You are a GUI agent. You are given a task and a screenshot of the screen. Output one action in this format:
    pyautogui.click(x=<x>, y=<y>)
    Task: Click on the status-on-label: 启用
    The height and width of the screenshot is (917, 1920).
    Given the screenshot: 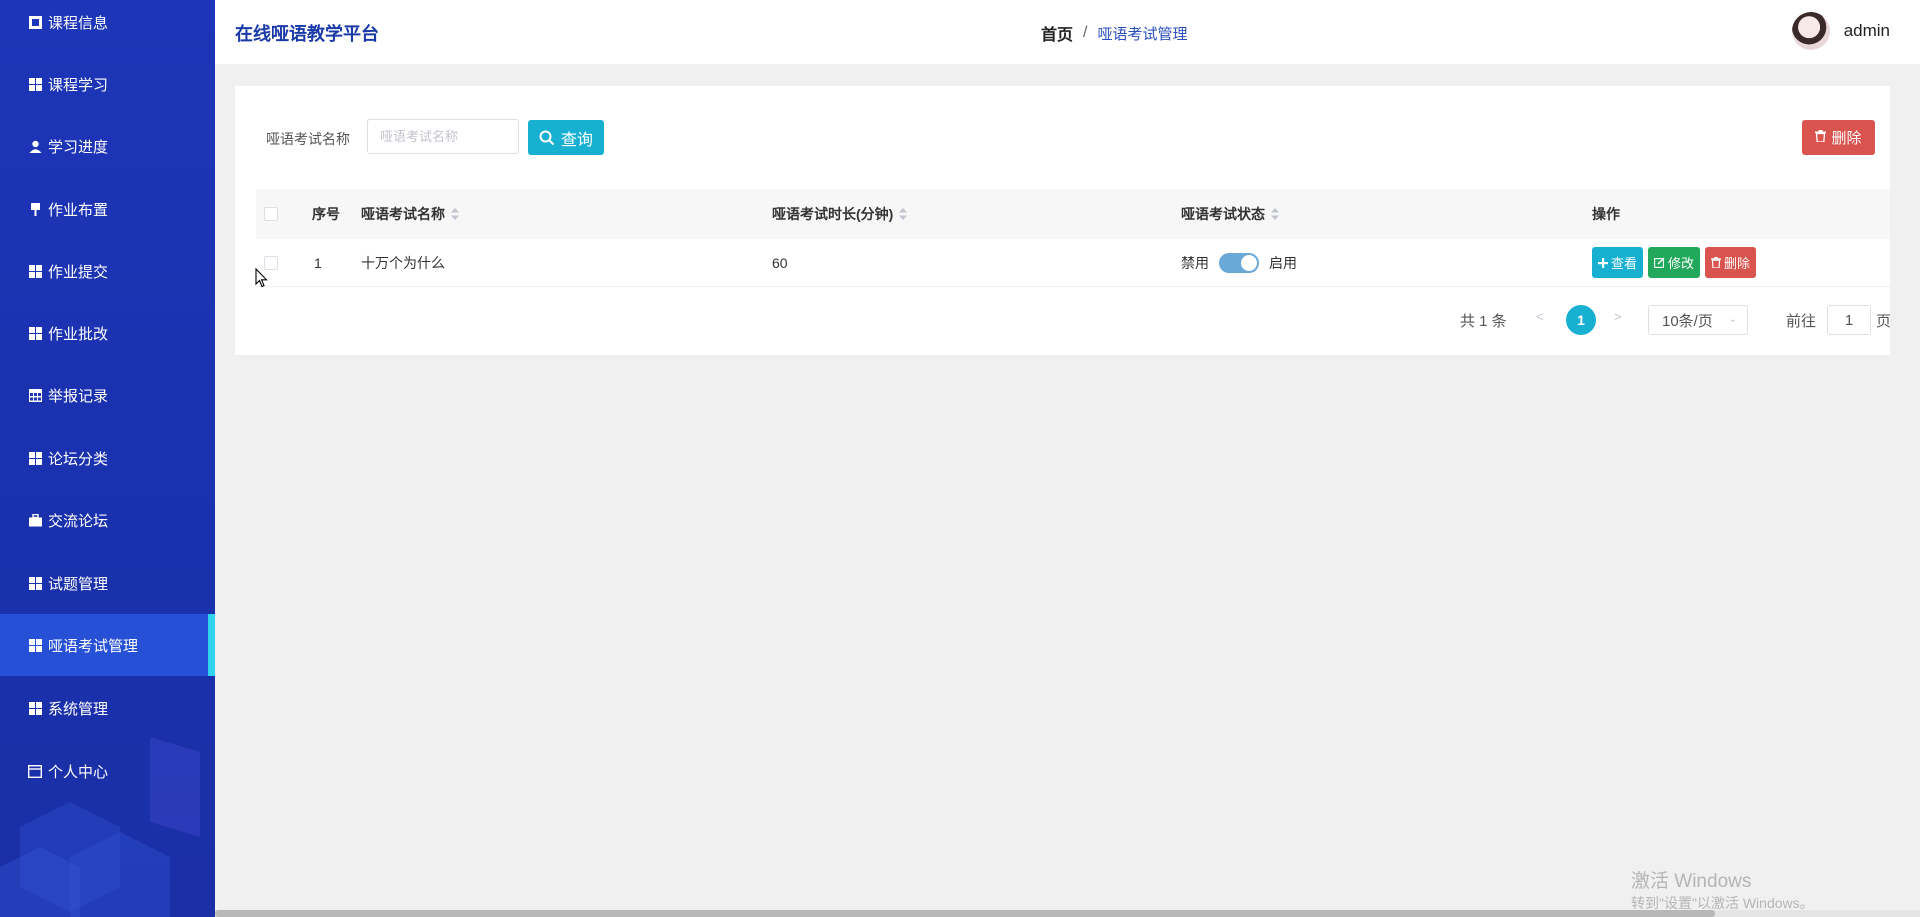 What is the action you would take?
    pyautogui.click(x=1283, y=263)
    